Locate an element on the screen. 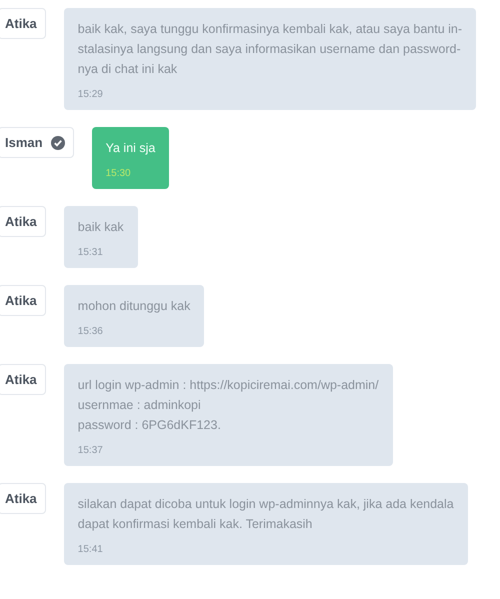 The height and width of the screenshot is (599, 500). message-text: baik kak is located at coordinates (101, 227).